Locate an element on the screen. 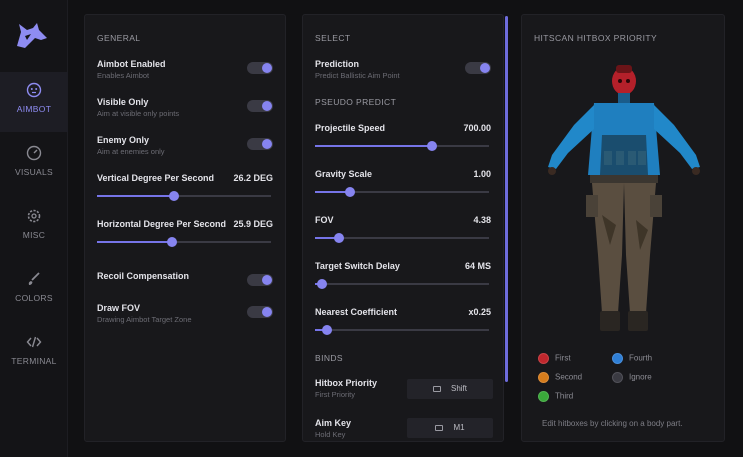 The height and width of the screenshot is (457, 743). aimbot-enabled-toggle is located at coordinates (260, 68).